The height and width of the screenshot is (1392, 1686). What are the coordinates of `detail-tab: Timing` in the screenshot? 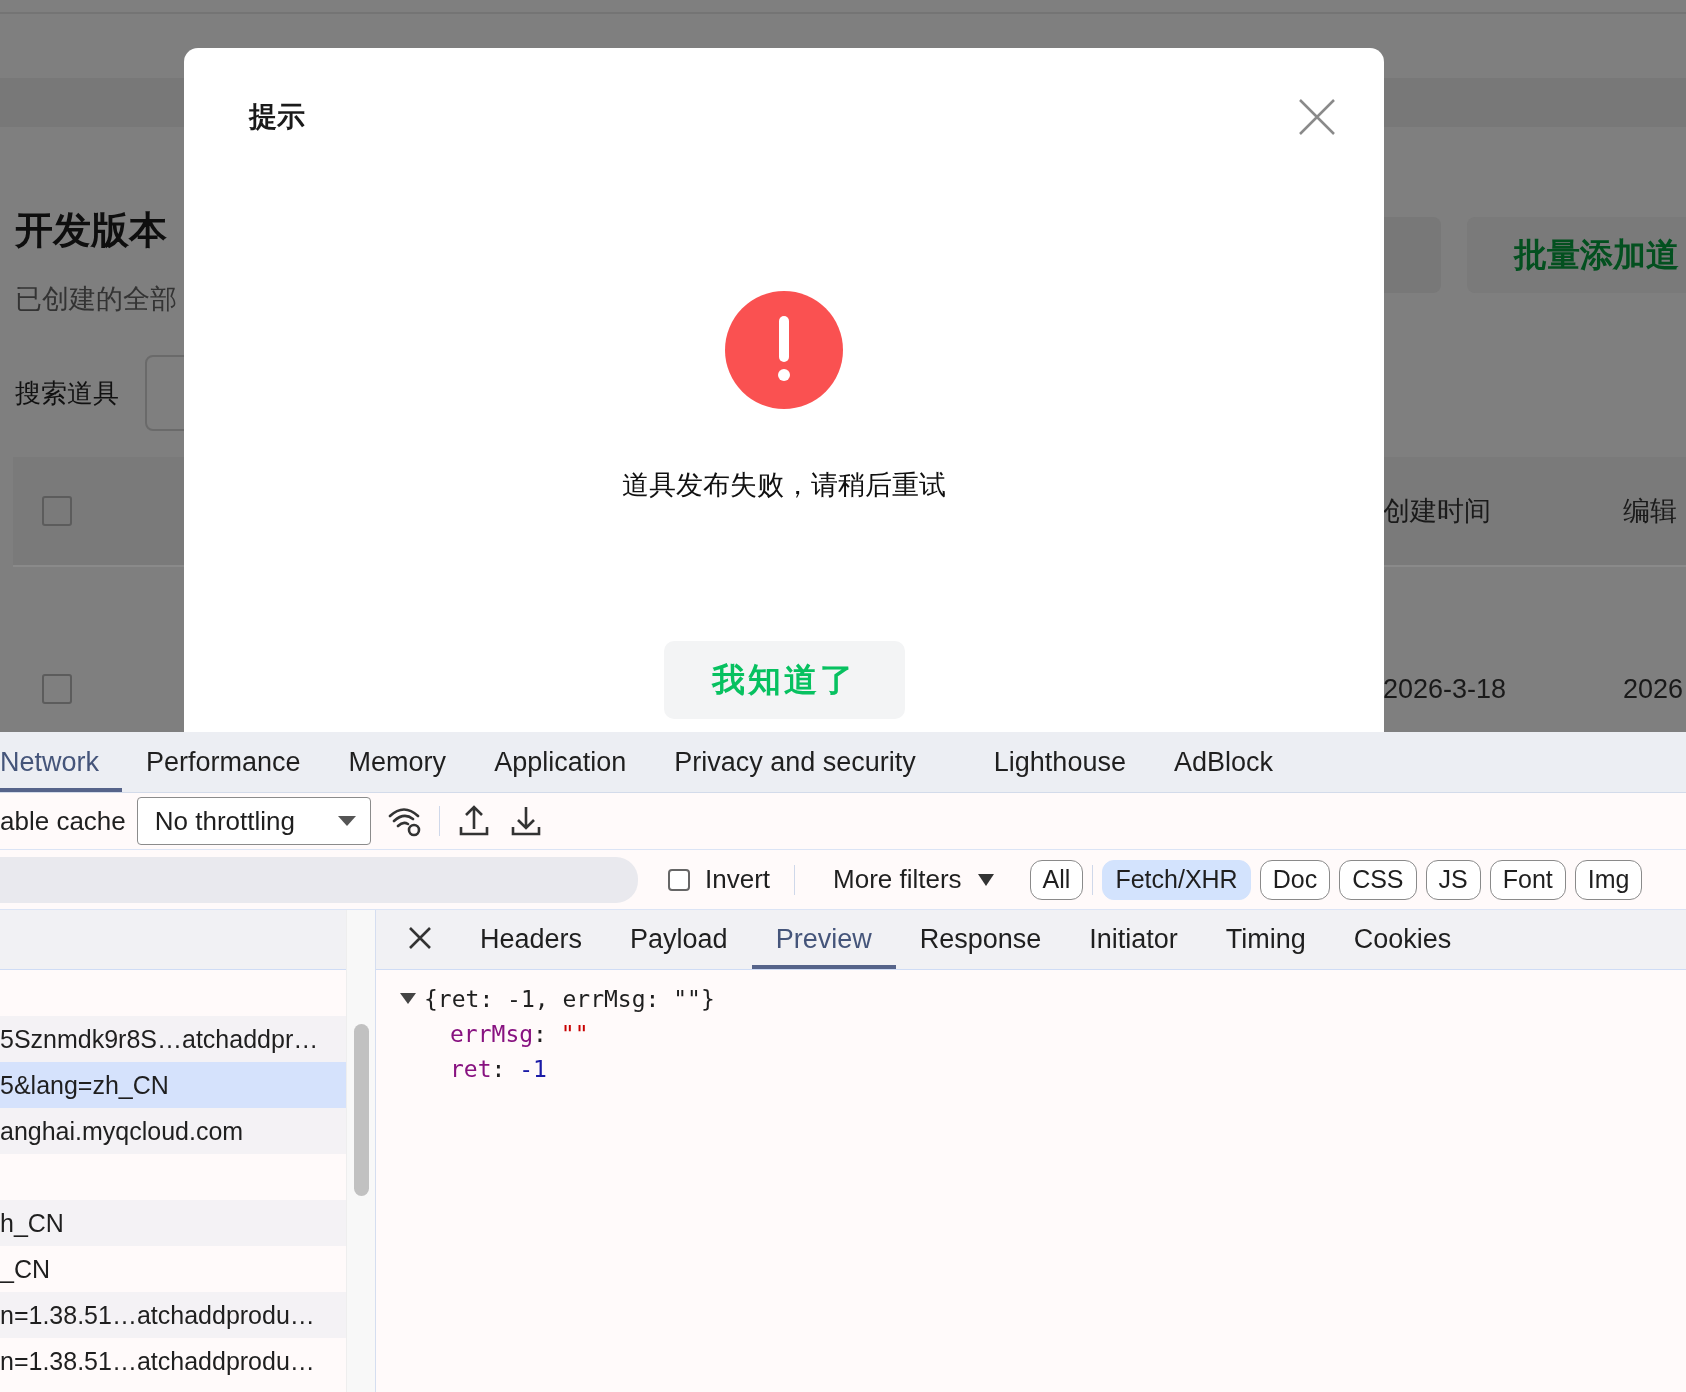 It's located at (1265, 939).